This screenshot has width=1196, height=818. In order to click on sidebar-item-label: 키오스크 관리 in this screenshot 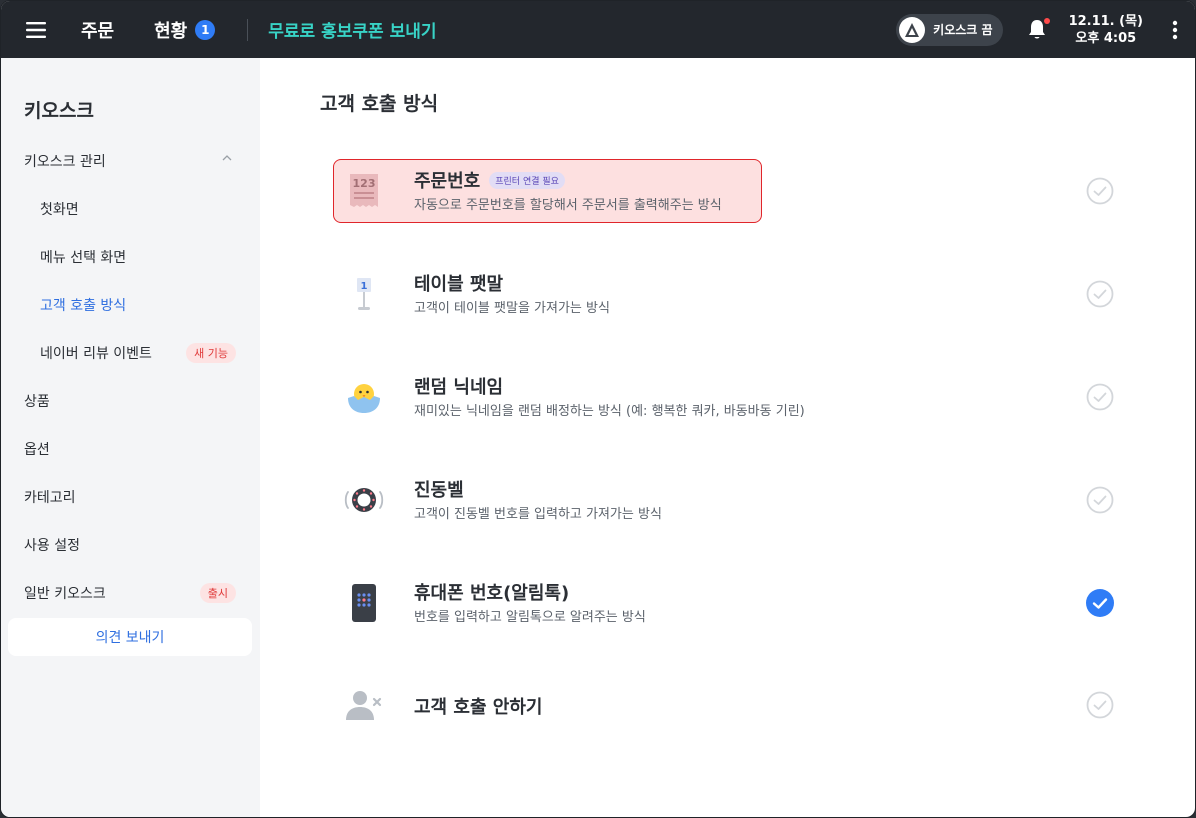, I will do `click(65, 162)`.